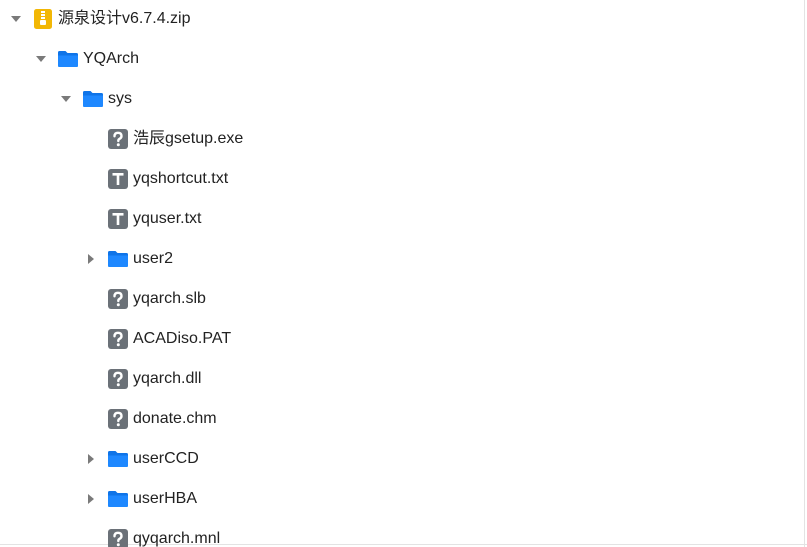  Describe the element at coordinates (400, 533) in the screenshot. I see `tree-node-file: qyqarch.mnl` at that location.